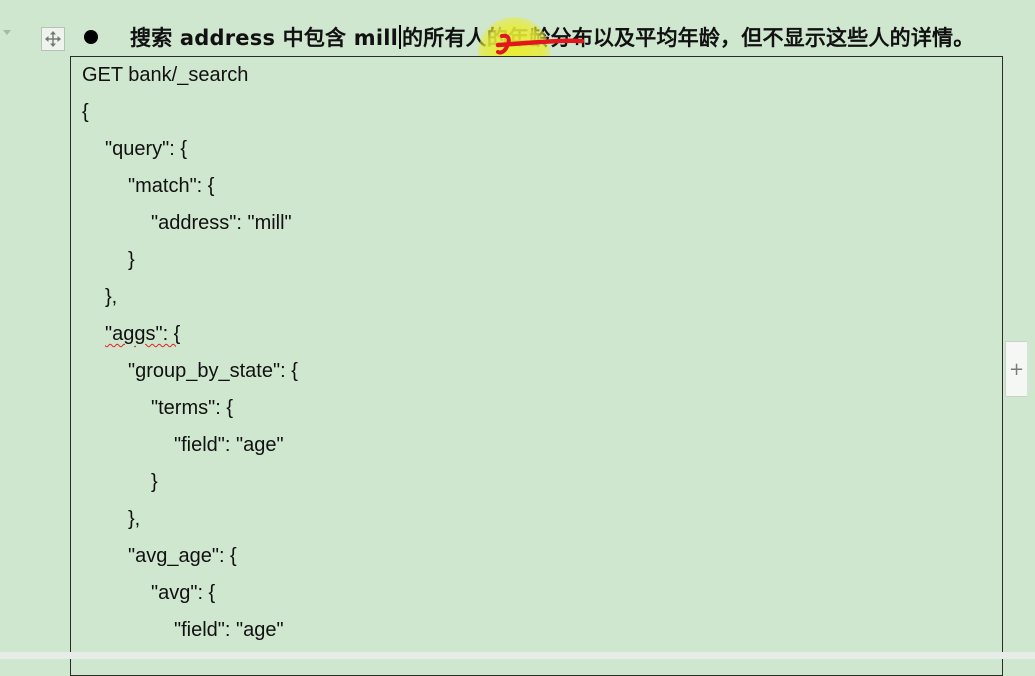  Describe the element at coordinates (540, 44) in the screenshot. I see `annotation-stroke` at that location.